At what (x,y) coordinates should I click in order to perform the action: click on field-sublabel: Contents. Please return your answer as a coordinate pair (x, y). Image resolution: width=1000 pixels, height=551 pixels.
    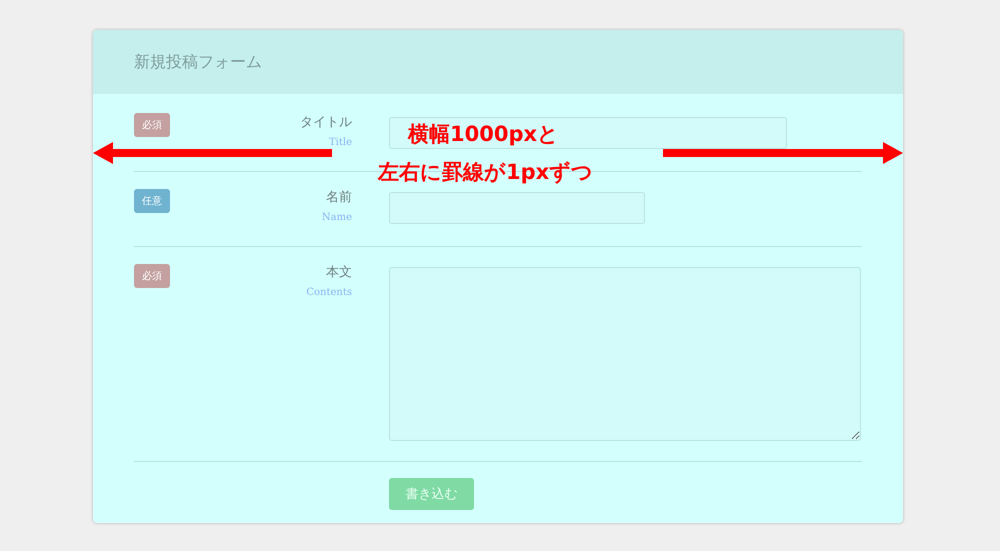
    Looking at the image, I should click on (329, 293).